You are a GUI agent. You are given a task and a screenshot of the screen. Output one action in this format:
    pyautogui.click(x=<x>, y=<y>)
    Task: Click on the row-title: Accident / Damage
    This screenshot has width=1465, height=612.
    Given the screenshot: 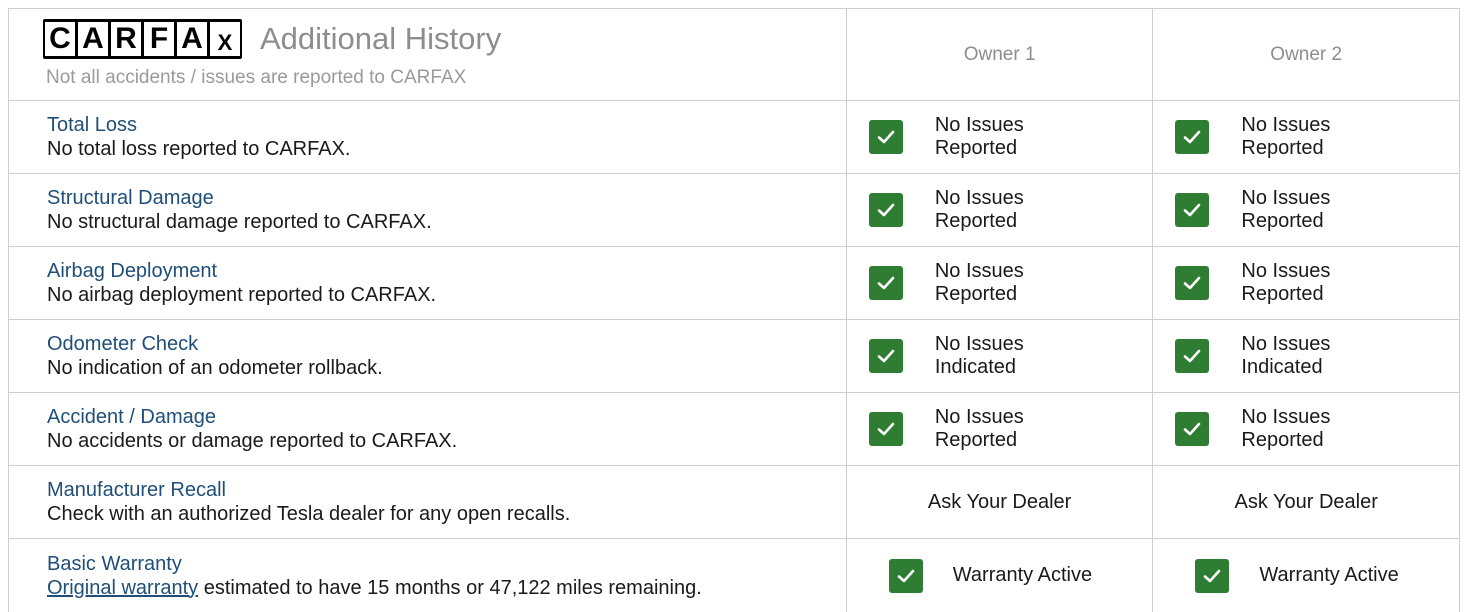 What is the action you would take?
    pyautogui.click(x=446, y=417)
    